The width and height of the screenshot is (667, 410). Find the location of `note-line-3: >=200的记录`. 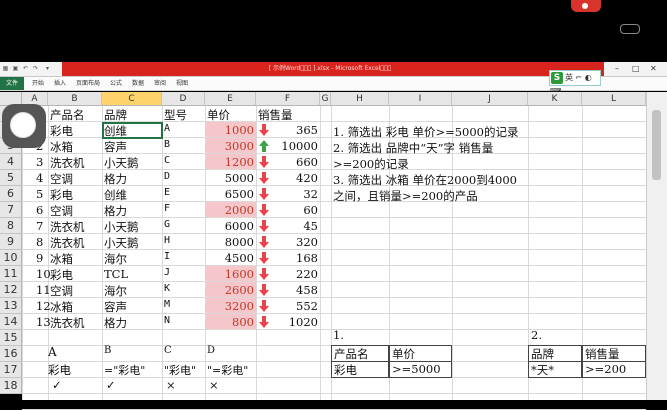

note-line-3: >=200的记录 is located at coordinates (371, 164).